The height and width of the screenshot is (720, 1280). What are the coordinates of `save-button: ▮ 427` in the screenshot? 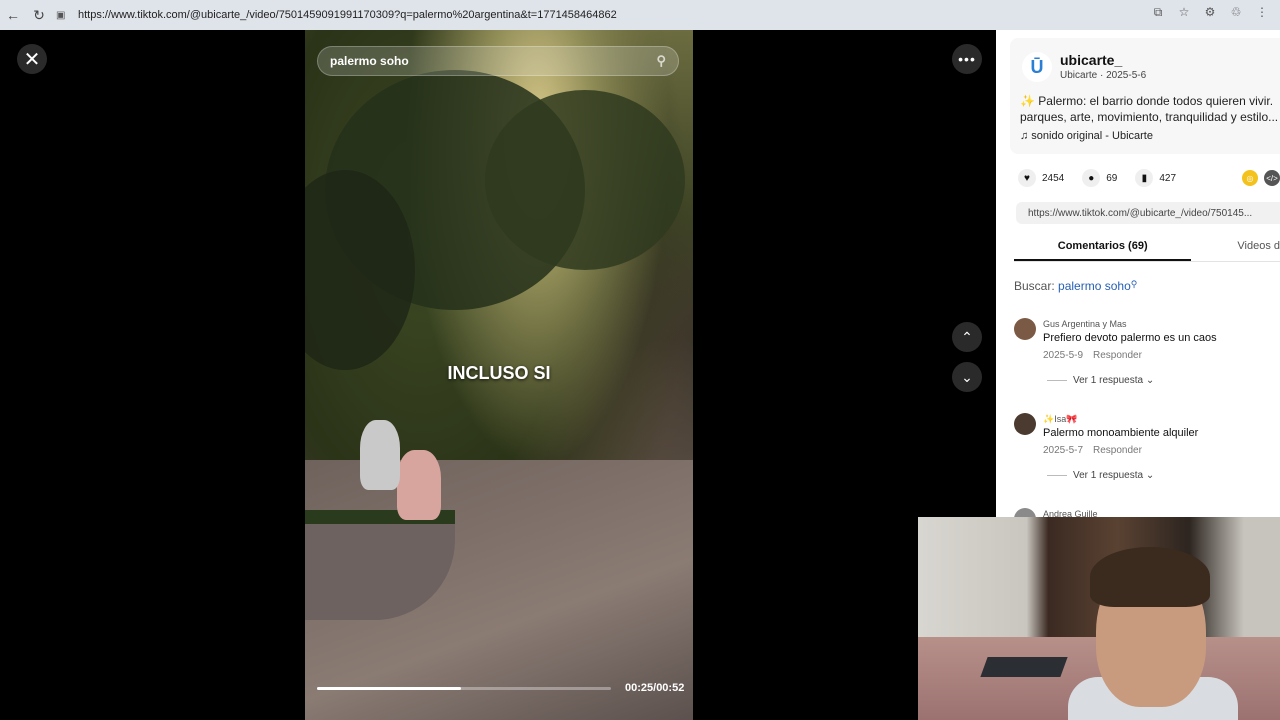 It's located at (1155, 178).